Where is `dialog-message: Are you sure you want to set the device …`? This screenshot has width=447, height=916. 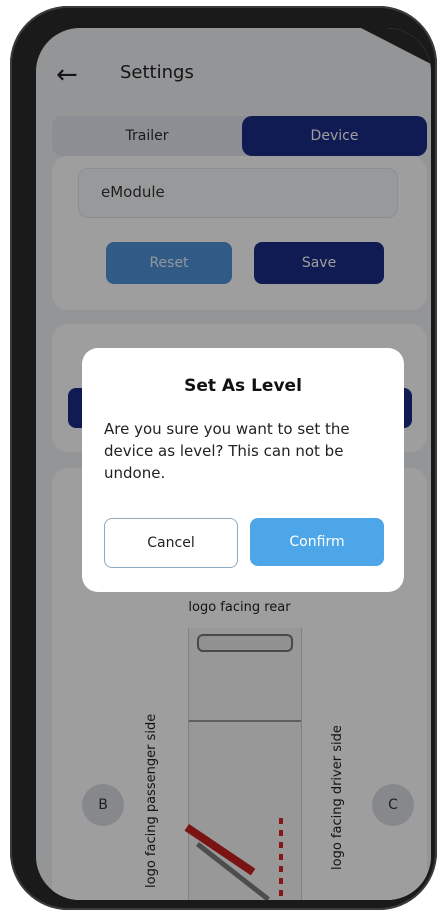
dialog-message: Are you sure you want to set the device … is located at coordinates (227, 451).